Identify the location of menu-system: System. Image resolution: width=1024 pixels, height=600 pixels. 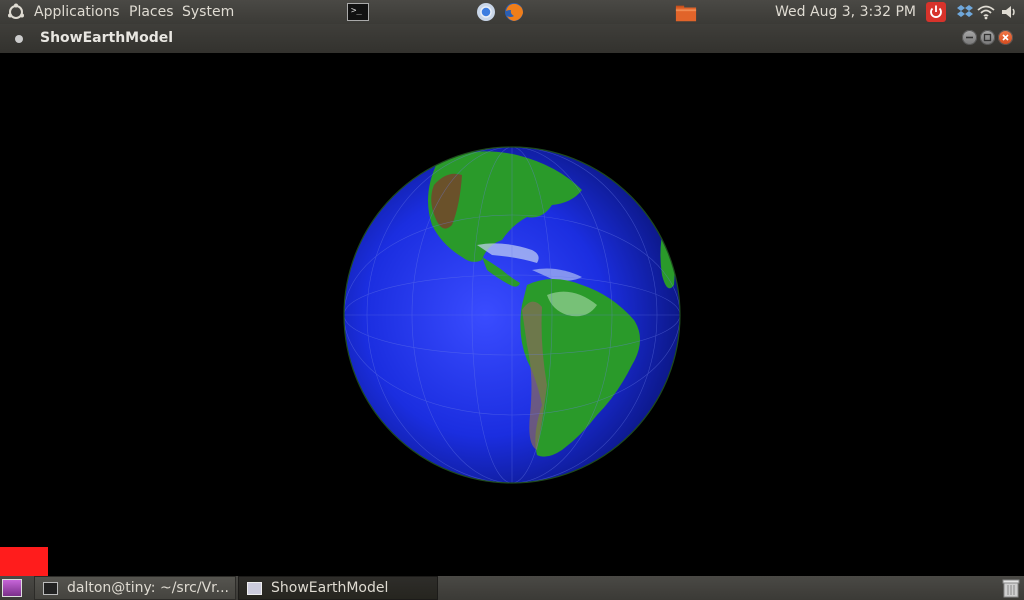
(208, 12).